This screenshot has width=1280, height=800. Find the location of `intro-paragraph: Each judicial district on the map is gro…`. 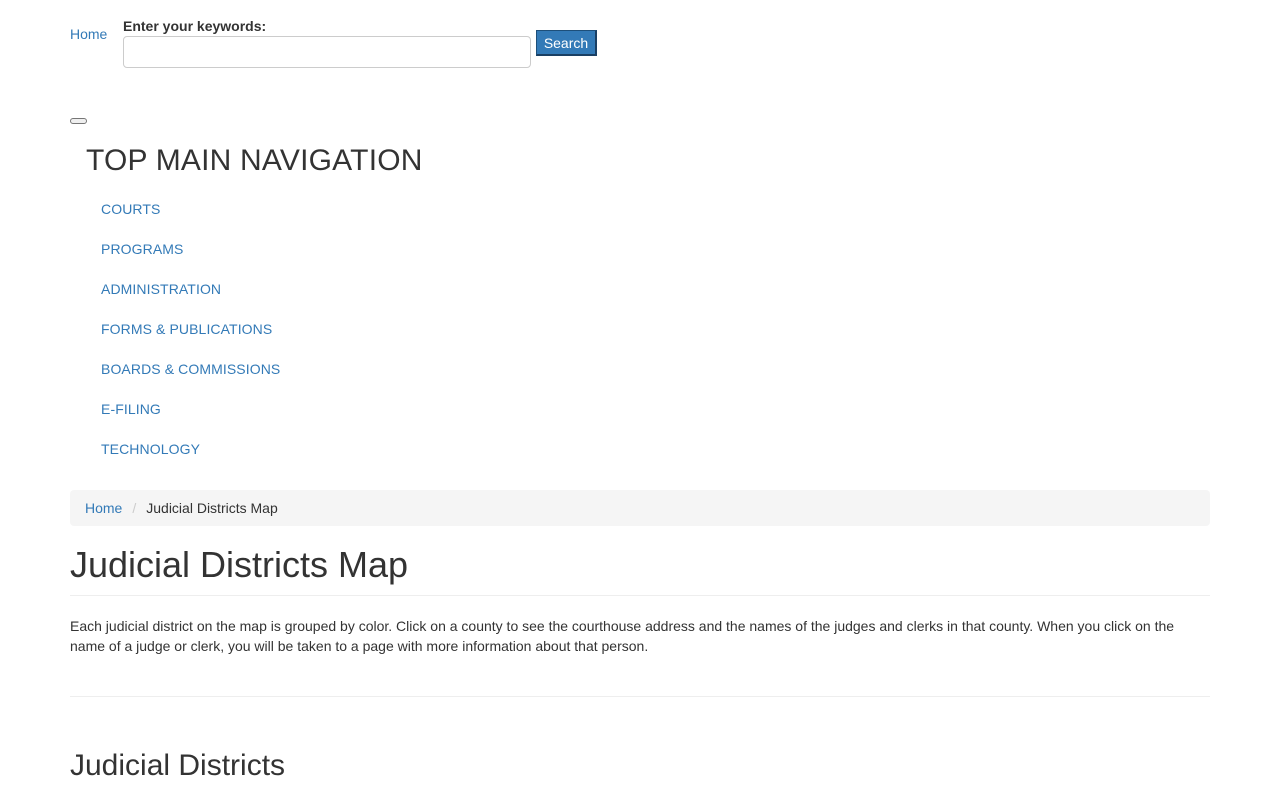

intro-paragraph: Each judicial district on the map is gro… is located at coordinates (622, 636).